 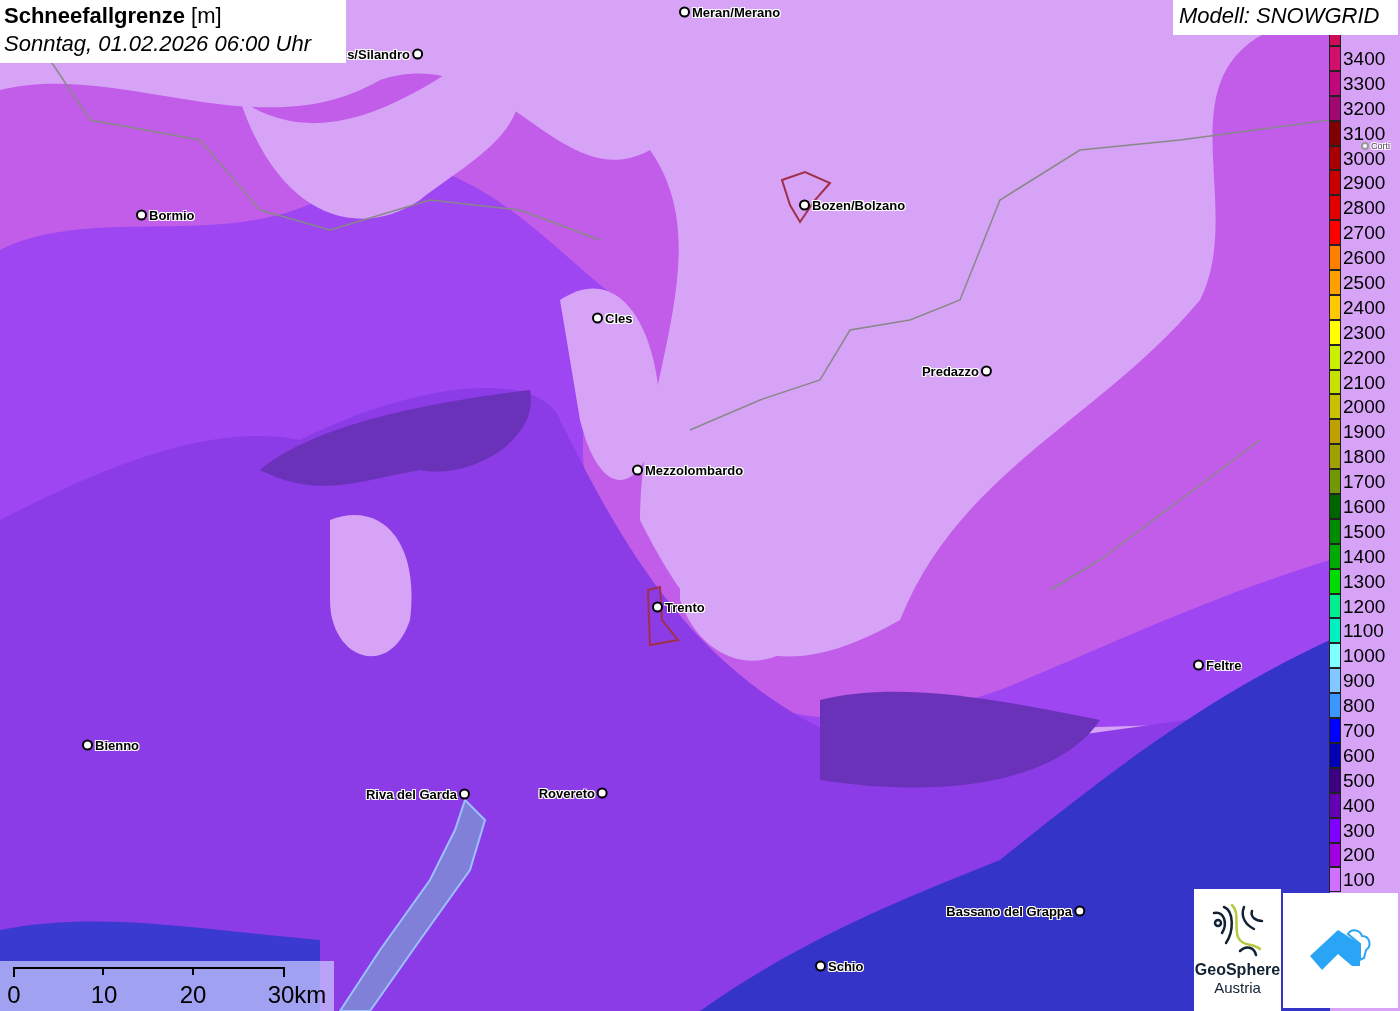 What do you see at coordinates (1359, 805) in the screenshot?
I see `legend-label: 400` at bounding box center [1359, 805].